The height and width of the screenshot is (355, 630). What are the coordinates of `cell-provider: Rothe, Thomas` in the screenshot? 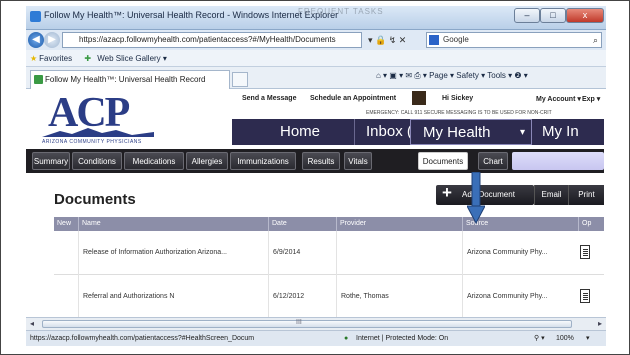 It's located at (399, 296).